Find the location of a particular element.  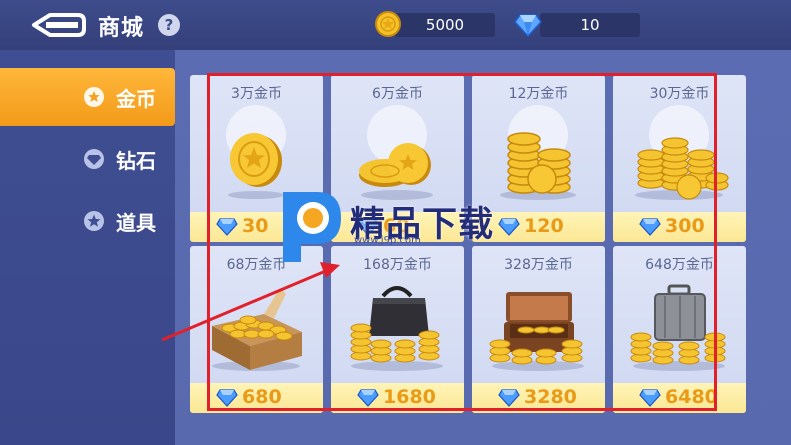

diamond-balance-value: 10 is located at coordinates (590, 25).